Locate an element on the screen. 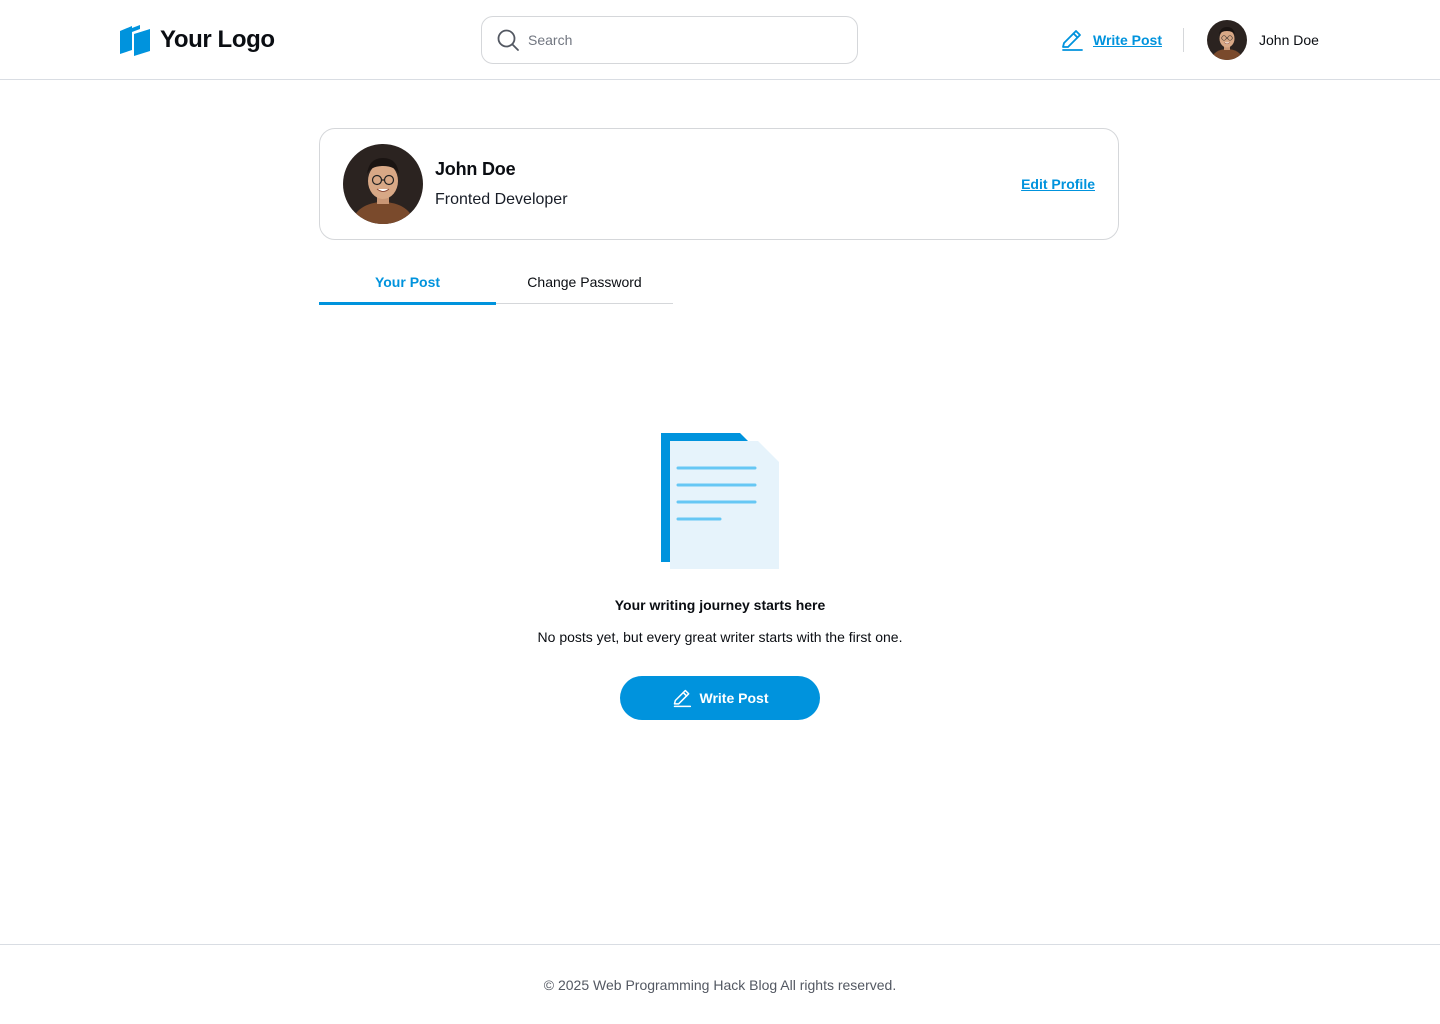  write-post-button: Write Post is located at coordinates (720, 698).